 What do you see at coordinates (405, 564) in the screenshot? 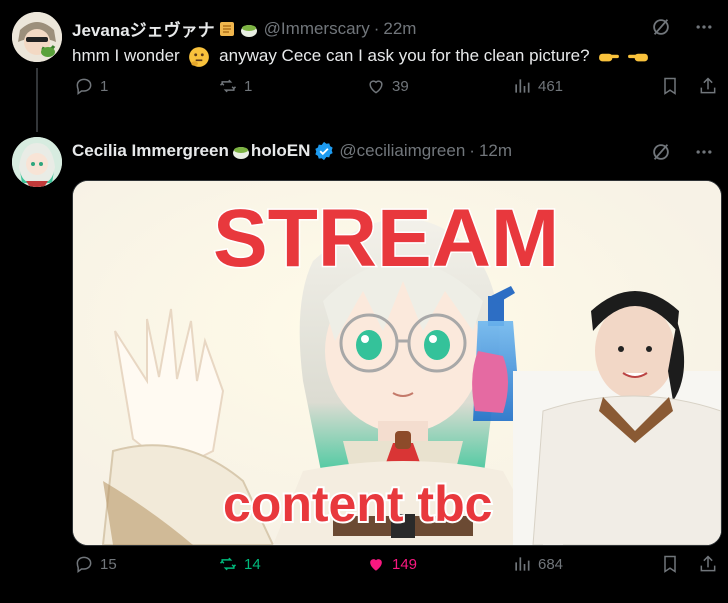
I see `like-count: 149` at bounding box center [405, 564].